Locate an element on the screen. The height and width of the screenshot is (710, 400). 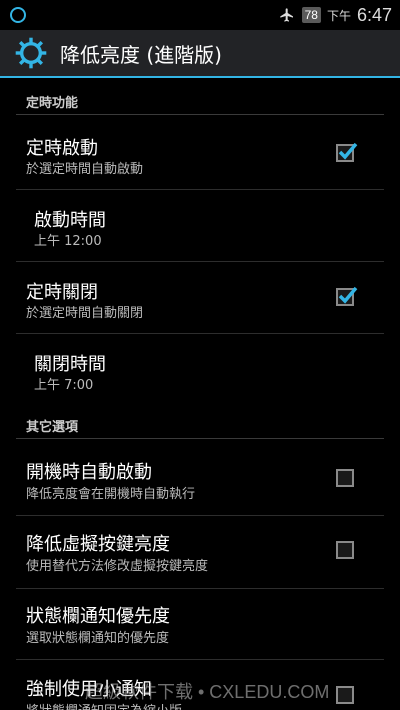
page-title: 降低亮度 (進階版) is located at coordinates (141, 54).